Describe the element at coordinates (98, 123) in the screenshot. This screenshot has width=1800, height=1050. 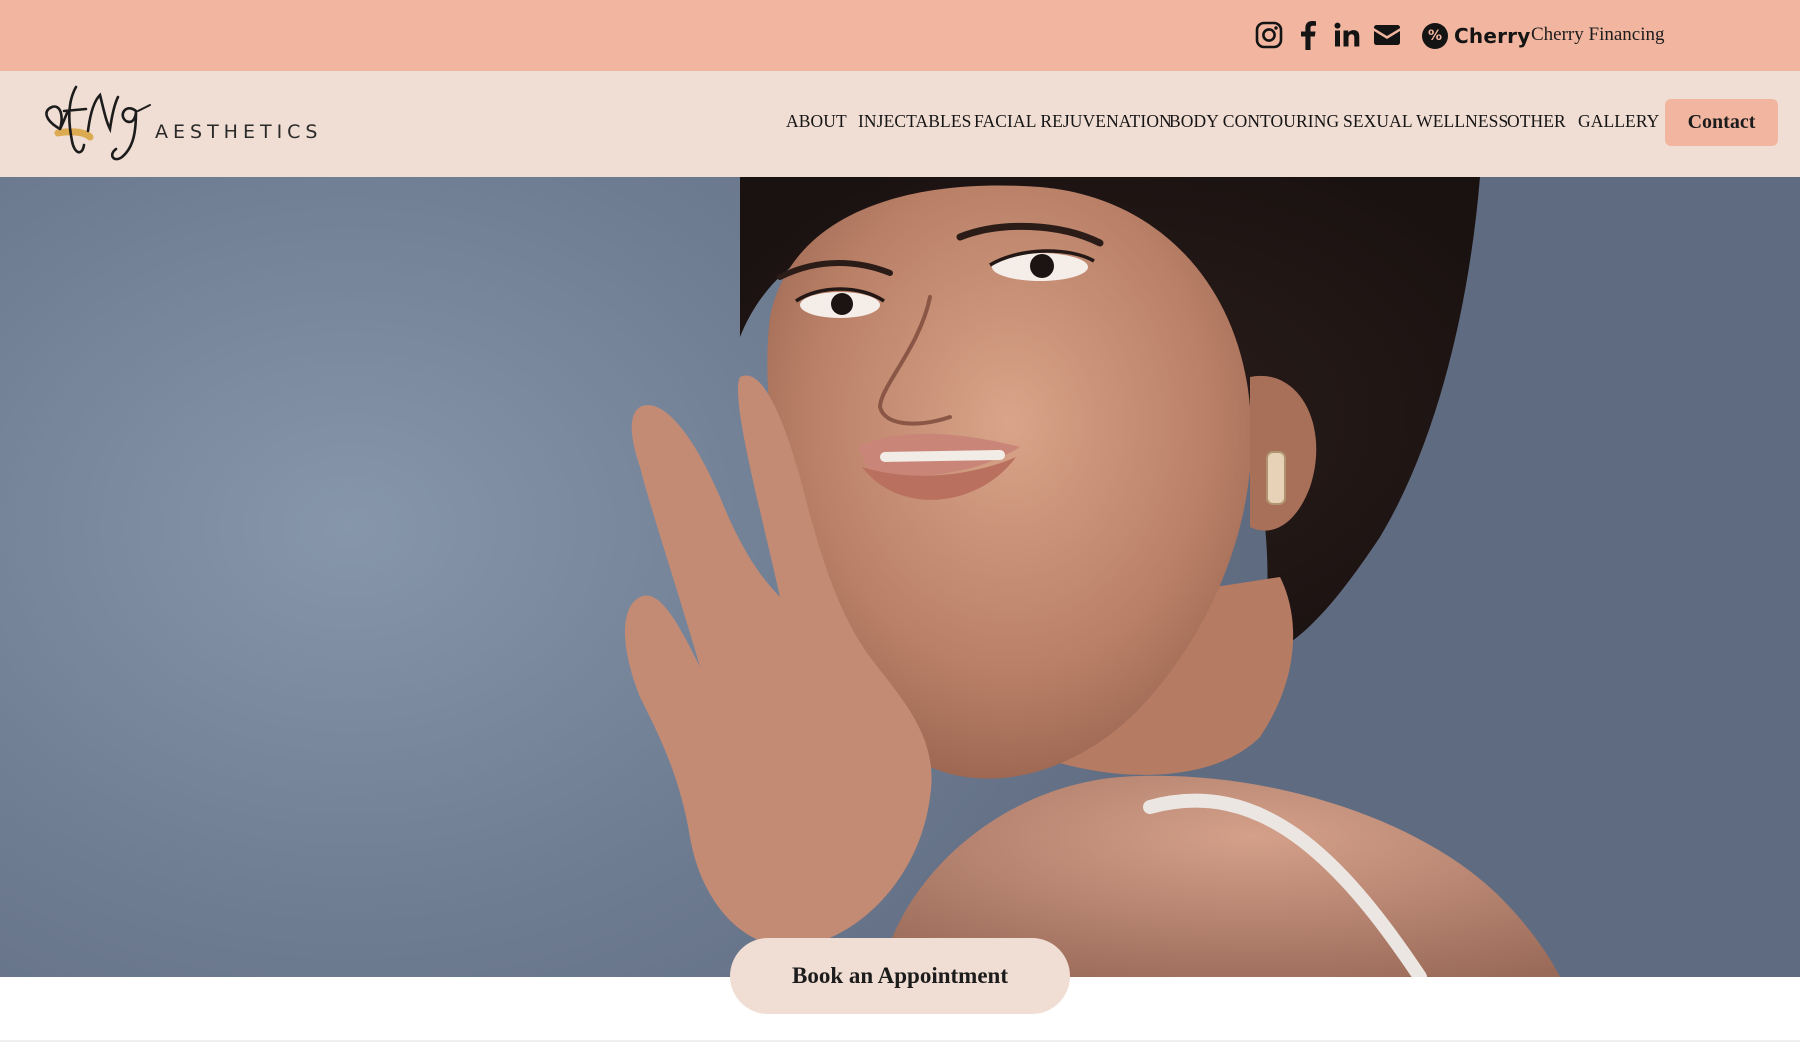
I see `afng-script-logo` at that location.